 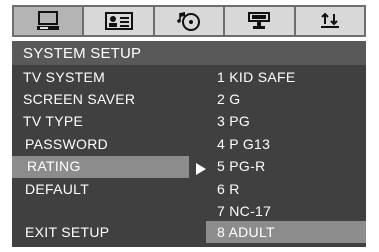 I want to click on monitor-icon, so click(x=48, y=20).